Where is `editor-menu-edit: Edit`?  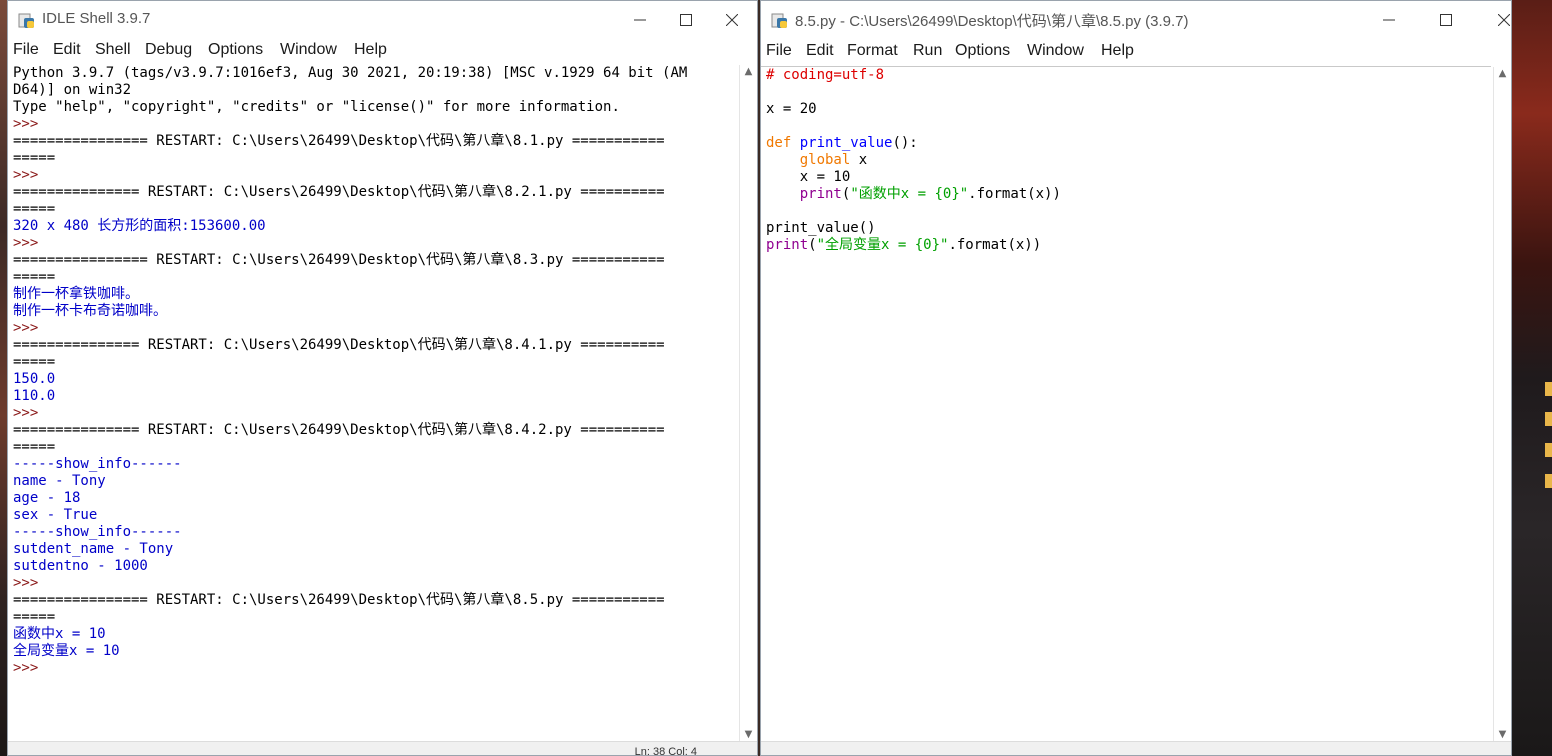
editor-menu-edit: Edit is located at coordinates (820, 51).